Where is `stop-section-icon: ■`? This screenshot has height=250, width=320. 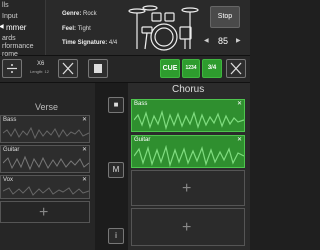
stop-section-icon: ■ is located at coordinates (116, 105).